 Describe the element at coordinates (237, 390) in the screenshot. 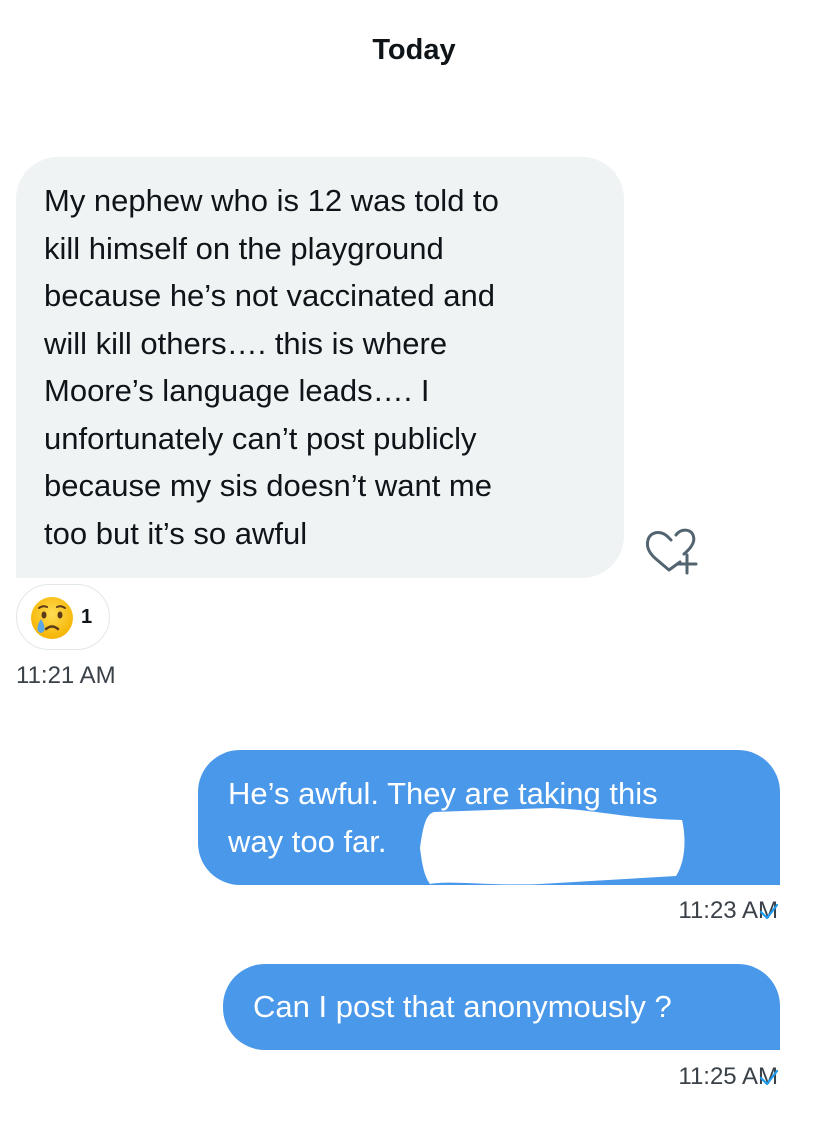

I see `message-line: Moore’s language leads…. I` at that location.